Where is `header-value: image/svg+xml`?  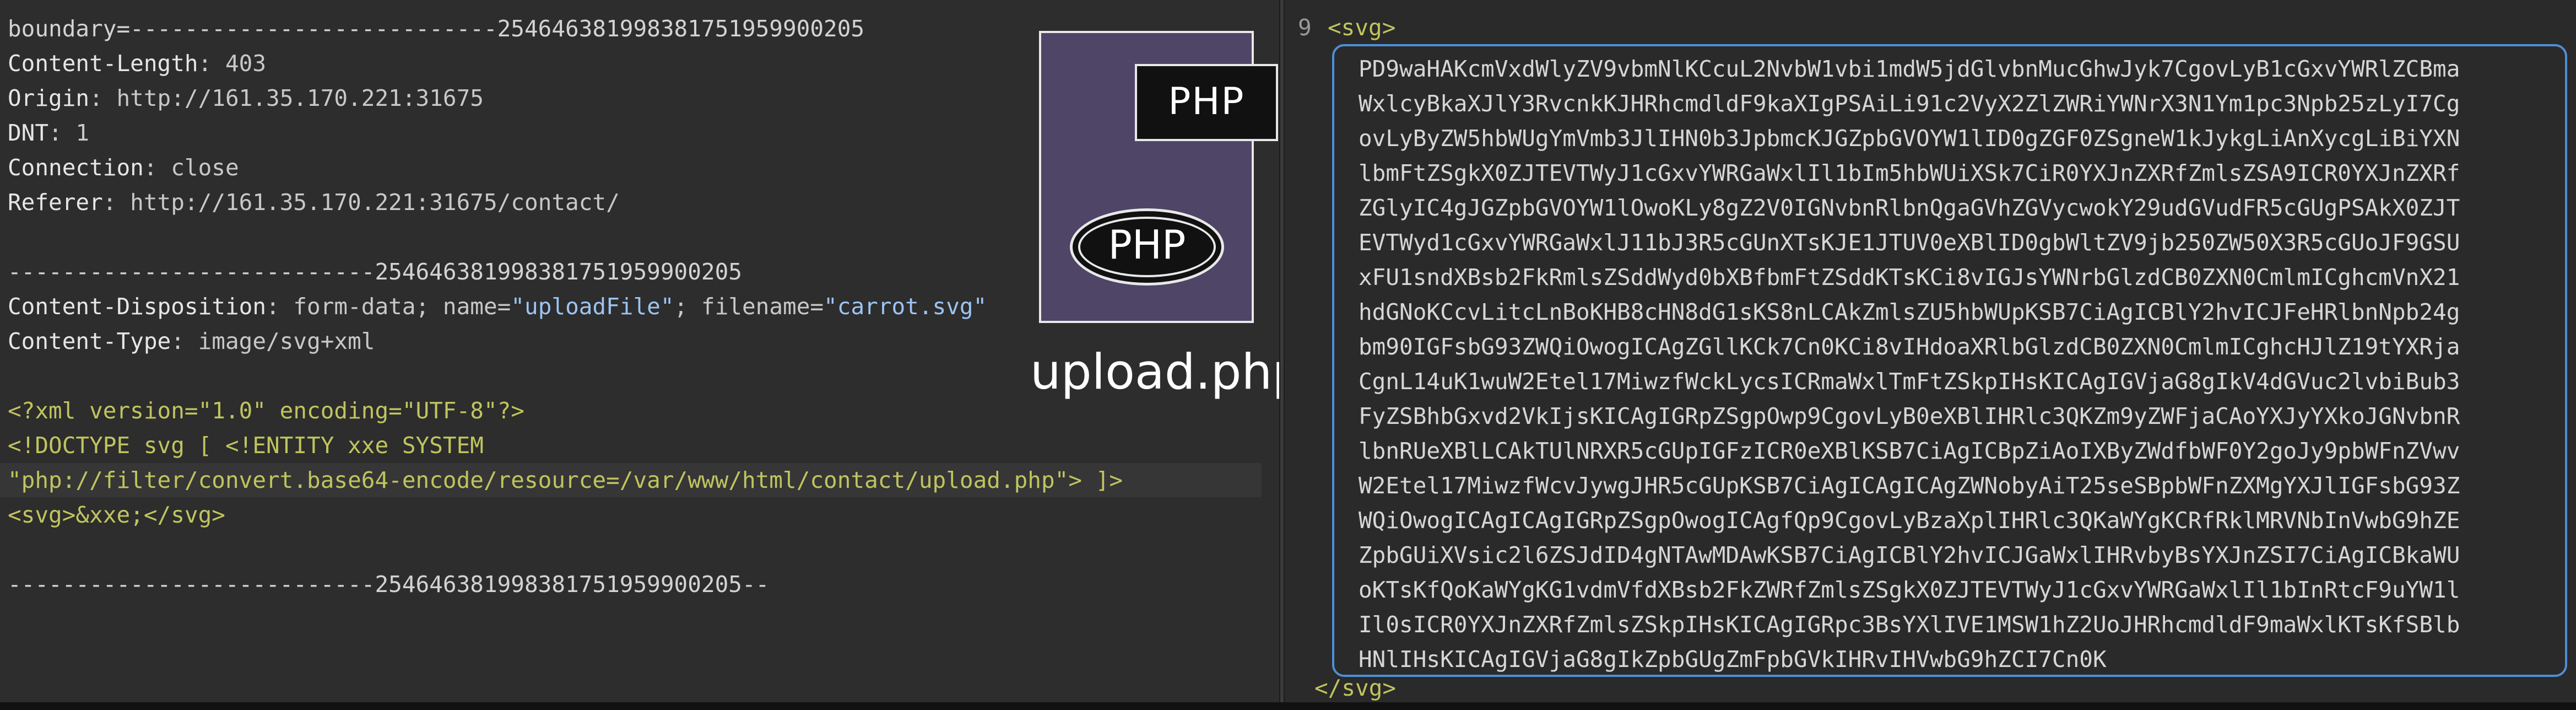
header-value: image/svg+xml is located at coordinates (279, 341).